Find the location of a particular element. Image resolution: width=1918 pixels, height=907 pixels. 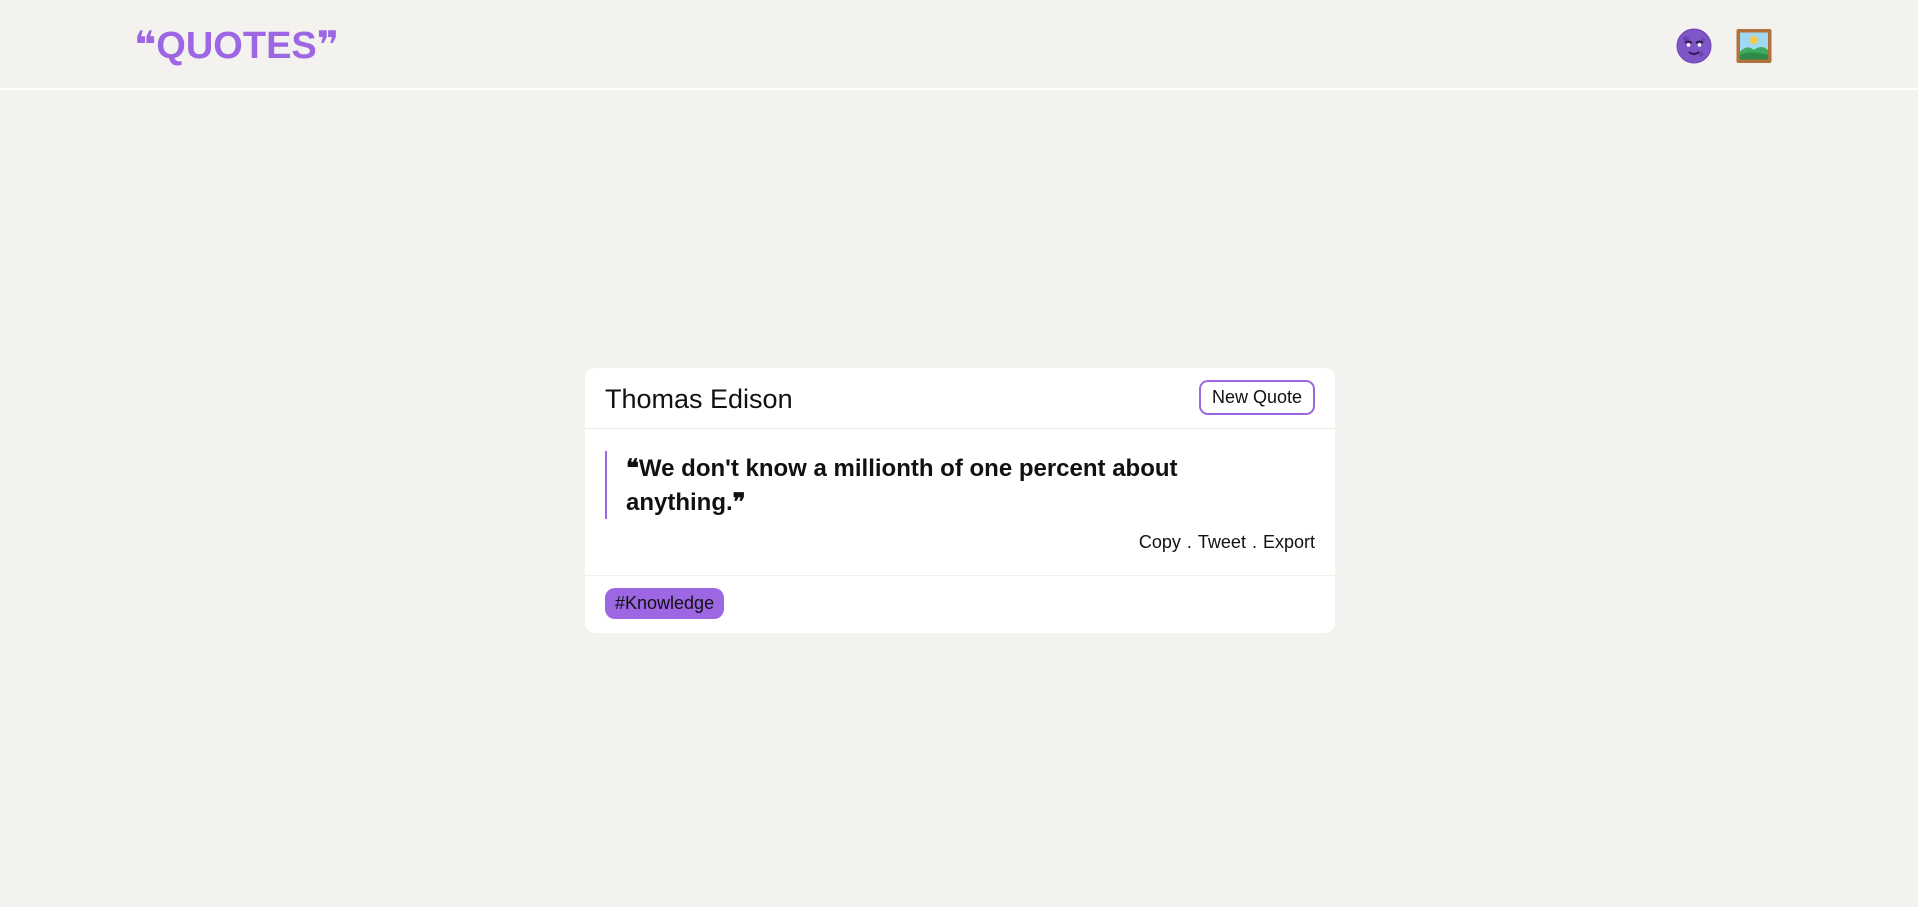

quote-card-footer: #Knowledge is located at coordinates (960, 604).